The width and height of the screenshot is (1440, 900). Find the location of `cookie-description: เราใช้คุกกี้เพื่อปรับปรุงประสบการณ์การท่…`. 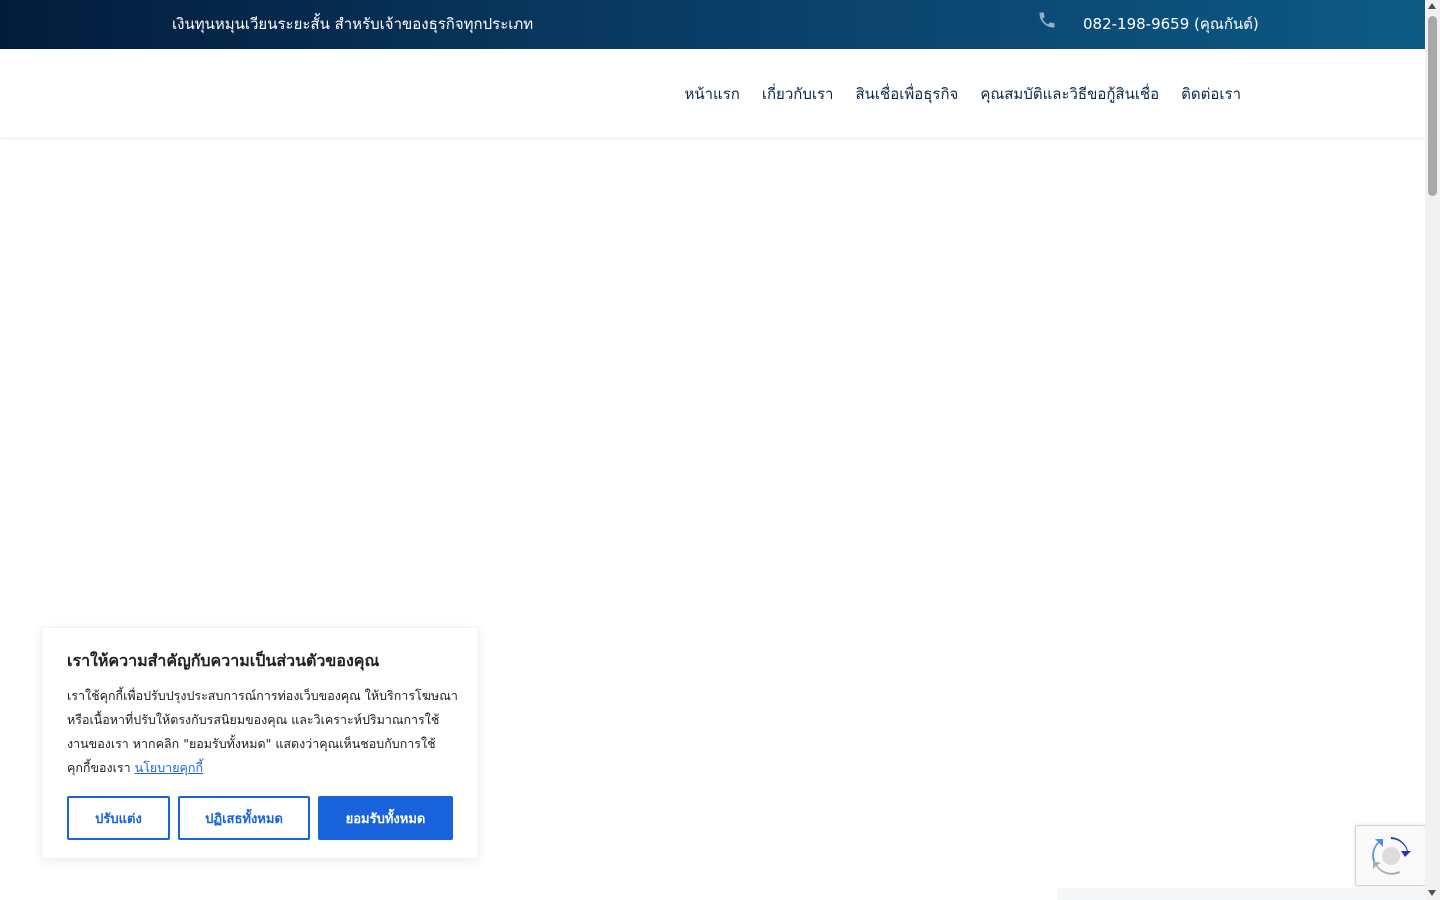

cookie-description: เราใช้คุกกี้เพื่อปรับปรุงประสบการณ์การท่… is located at coordinates (263, 732).